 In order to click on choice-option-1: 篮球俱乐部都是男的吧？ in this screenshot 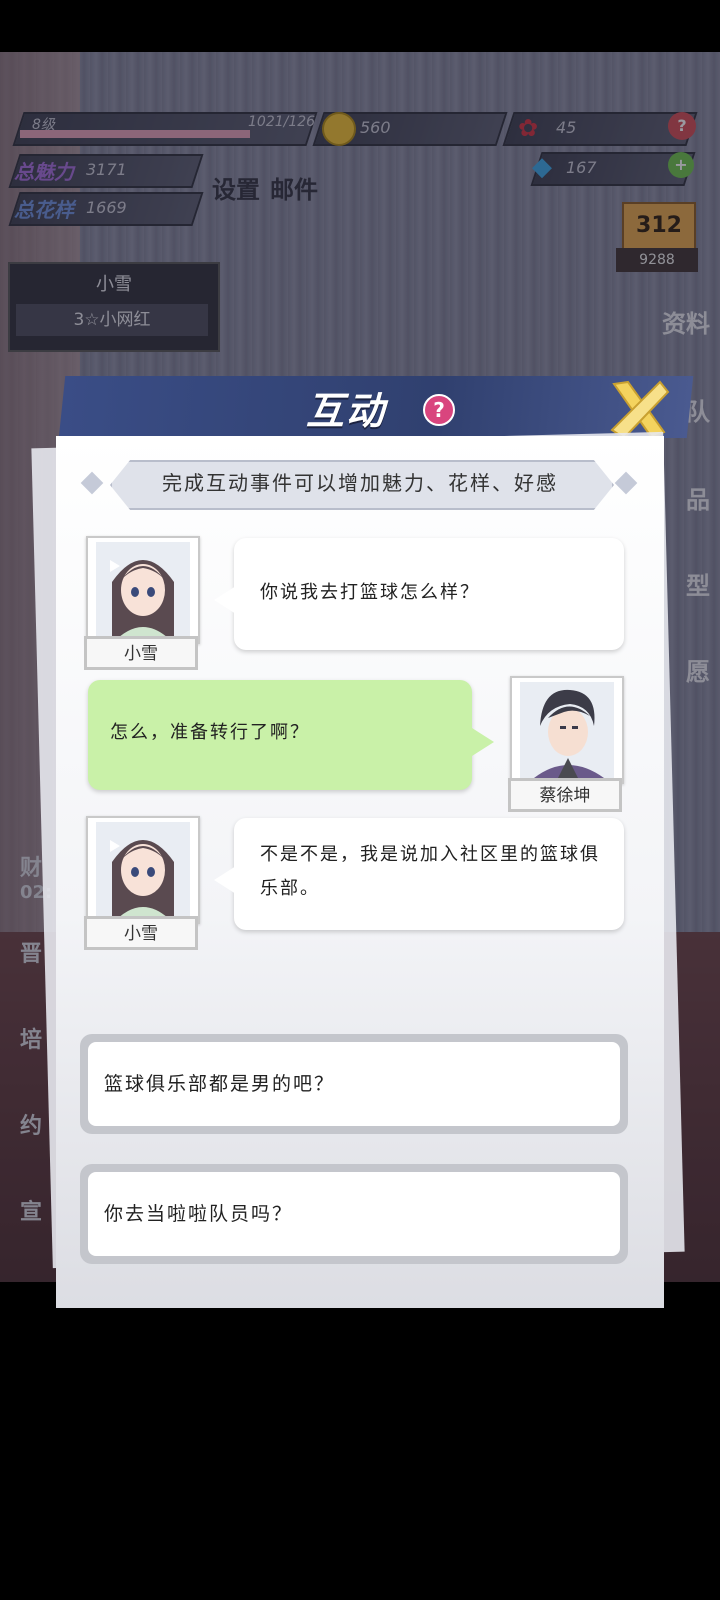, I will do `click(354, 1084)`.